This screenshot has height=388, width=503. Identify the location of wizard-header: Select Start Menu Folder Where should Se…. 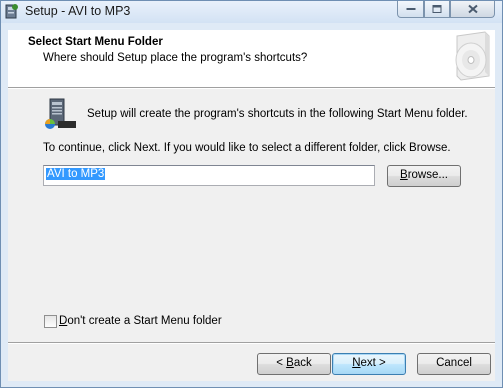
(251, 59).